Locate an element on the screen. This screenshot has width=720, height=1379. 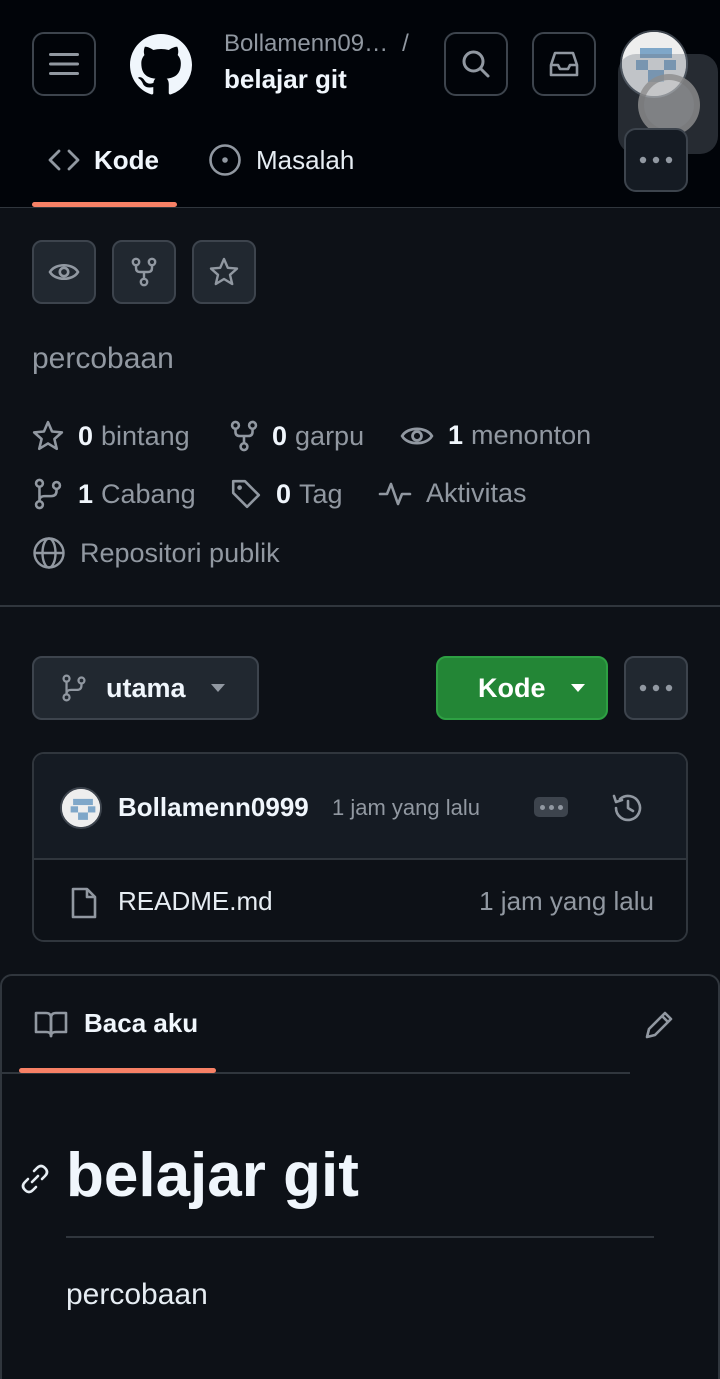
stars-label: bintang is located at coordinates (145, 435).